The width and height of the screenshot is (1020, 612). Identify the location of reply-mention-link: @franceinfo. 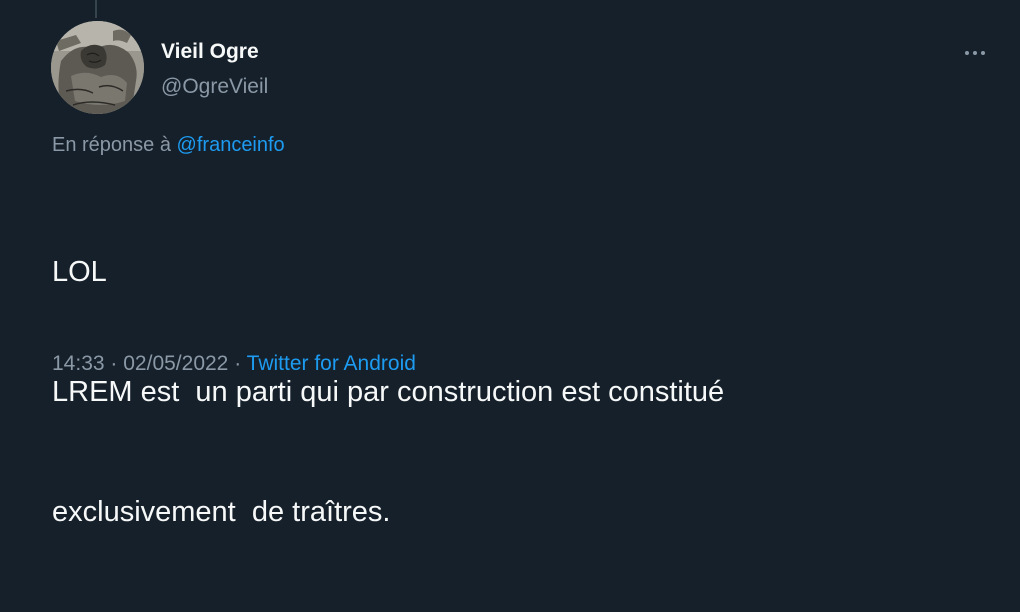
(231, 145).